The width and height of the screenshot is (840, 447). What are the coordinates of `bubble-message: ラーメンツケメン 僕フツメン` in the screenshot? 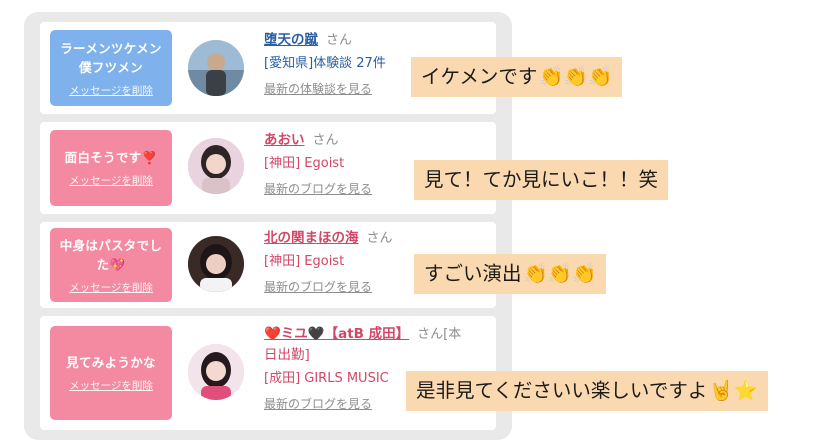 It's located at (111, 58).